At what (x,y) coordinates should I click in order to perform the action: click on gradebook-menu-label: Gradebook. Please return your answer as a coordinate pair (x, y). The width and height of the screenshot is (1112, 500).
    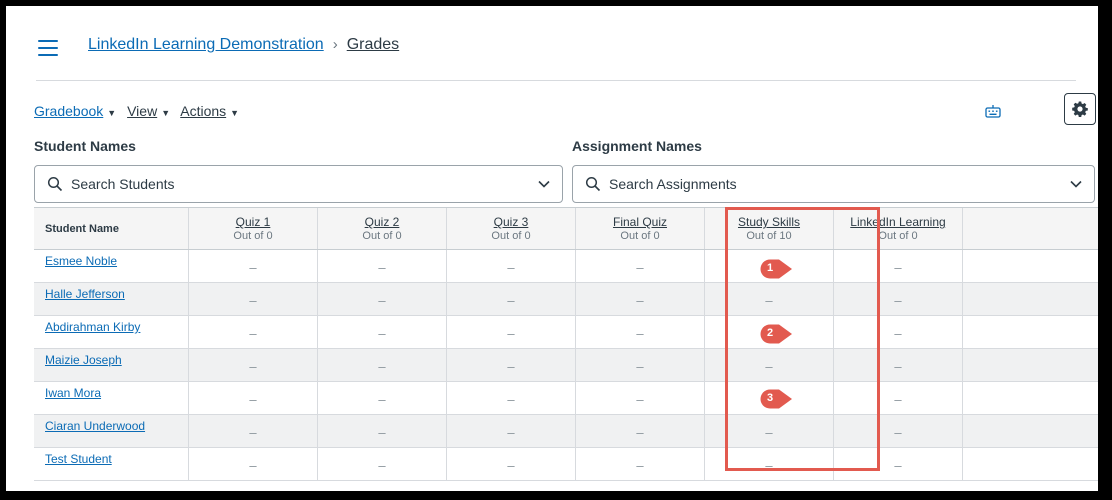
    Looking at the image, I should click on (68, 111).